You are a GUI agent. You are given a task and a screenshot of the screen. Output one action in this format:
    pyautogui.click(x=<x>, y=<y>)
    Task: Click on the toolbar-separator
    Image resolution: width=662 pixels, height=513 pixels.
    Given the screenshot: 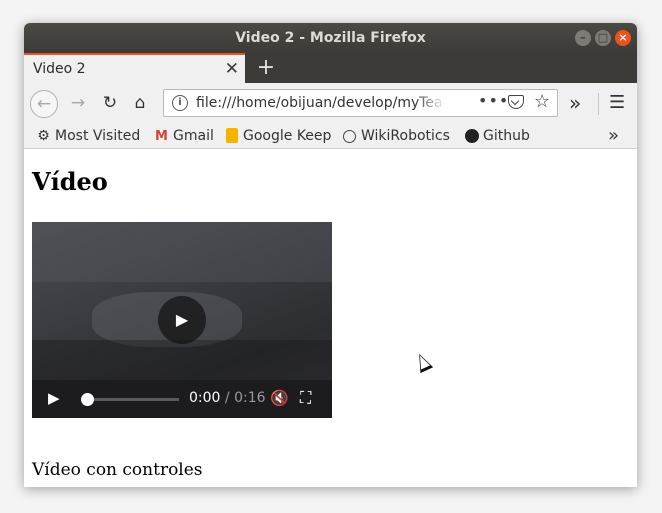 What is the action you would take?
    pyautogui.click(x=598, y=104)
    